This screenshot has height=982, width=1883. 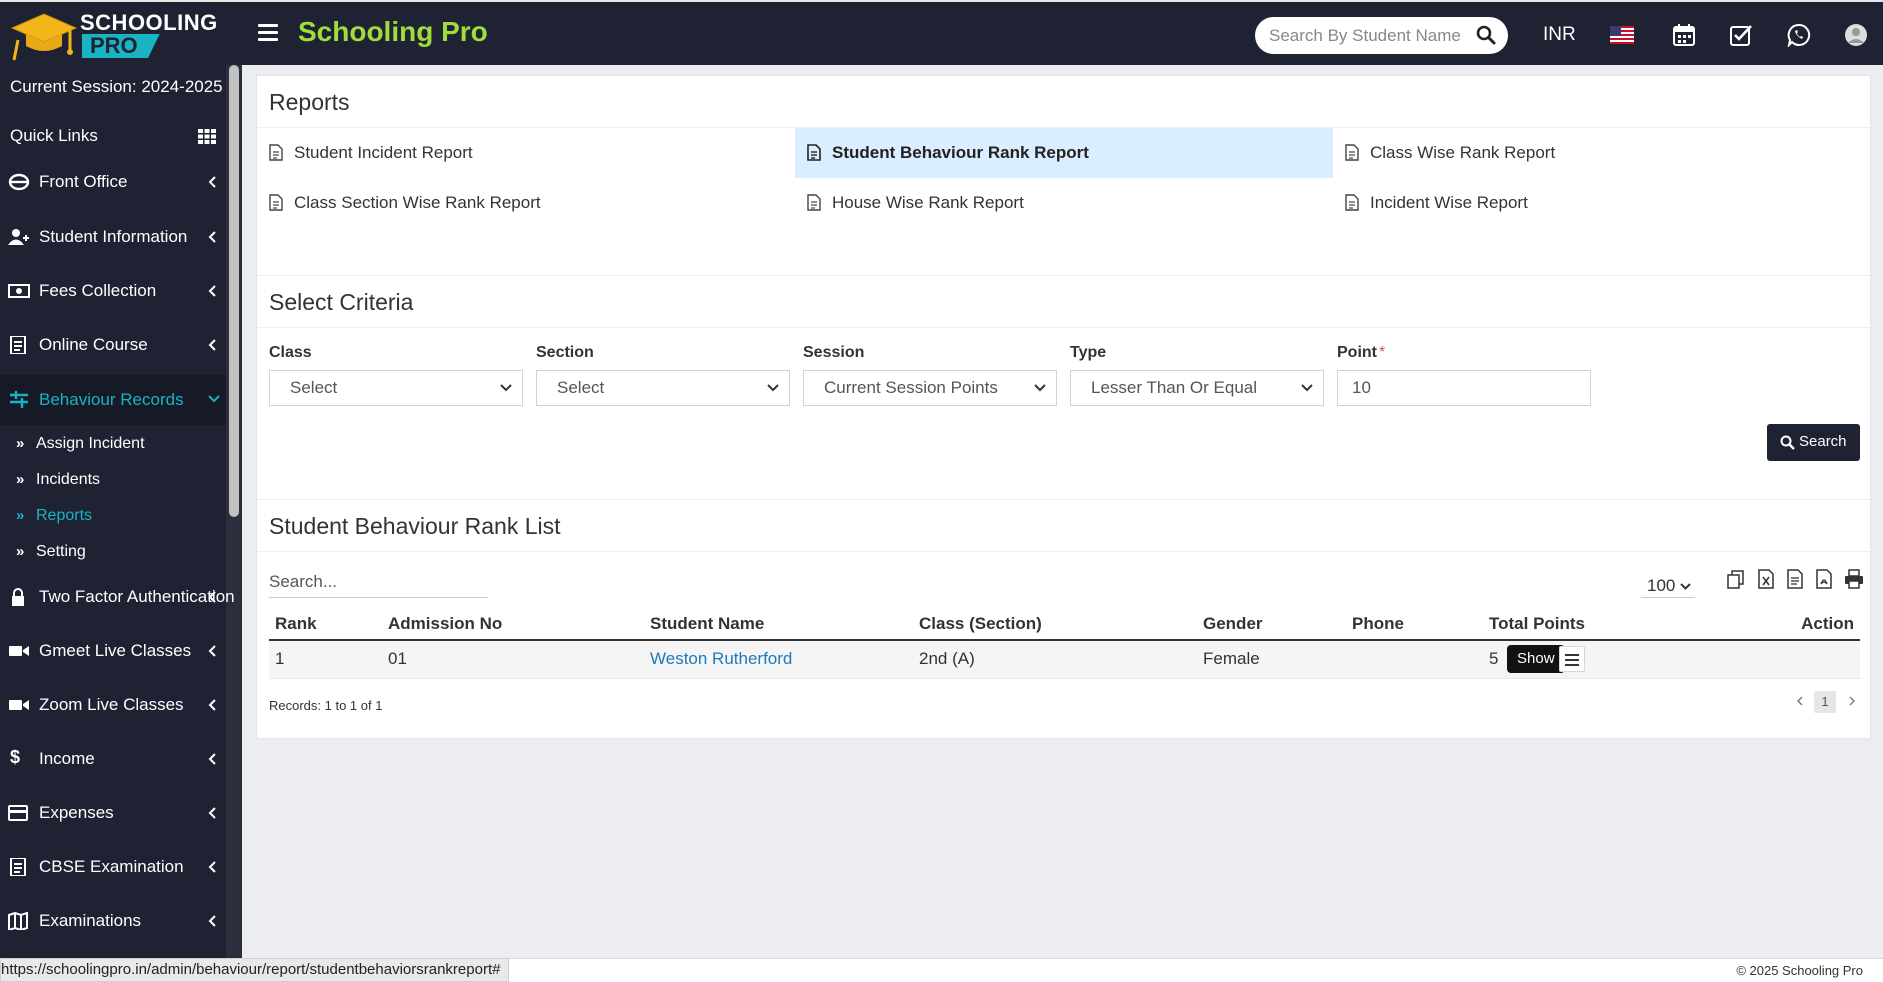 I want to click on user-avatar-icon, so click(x=1856, y=35).